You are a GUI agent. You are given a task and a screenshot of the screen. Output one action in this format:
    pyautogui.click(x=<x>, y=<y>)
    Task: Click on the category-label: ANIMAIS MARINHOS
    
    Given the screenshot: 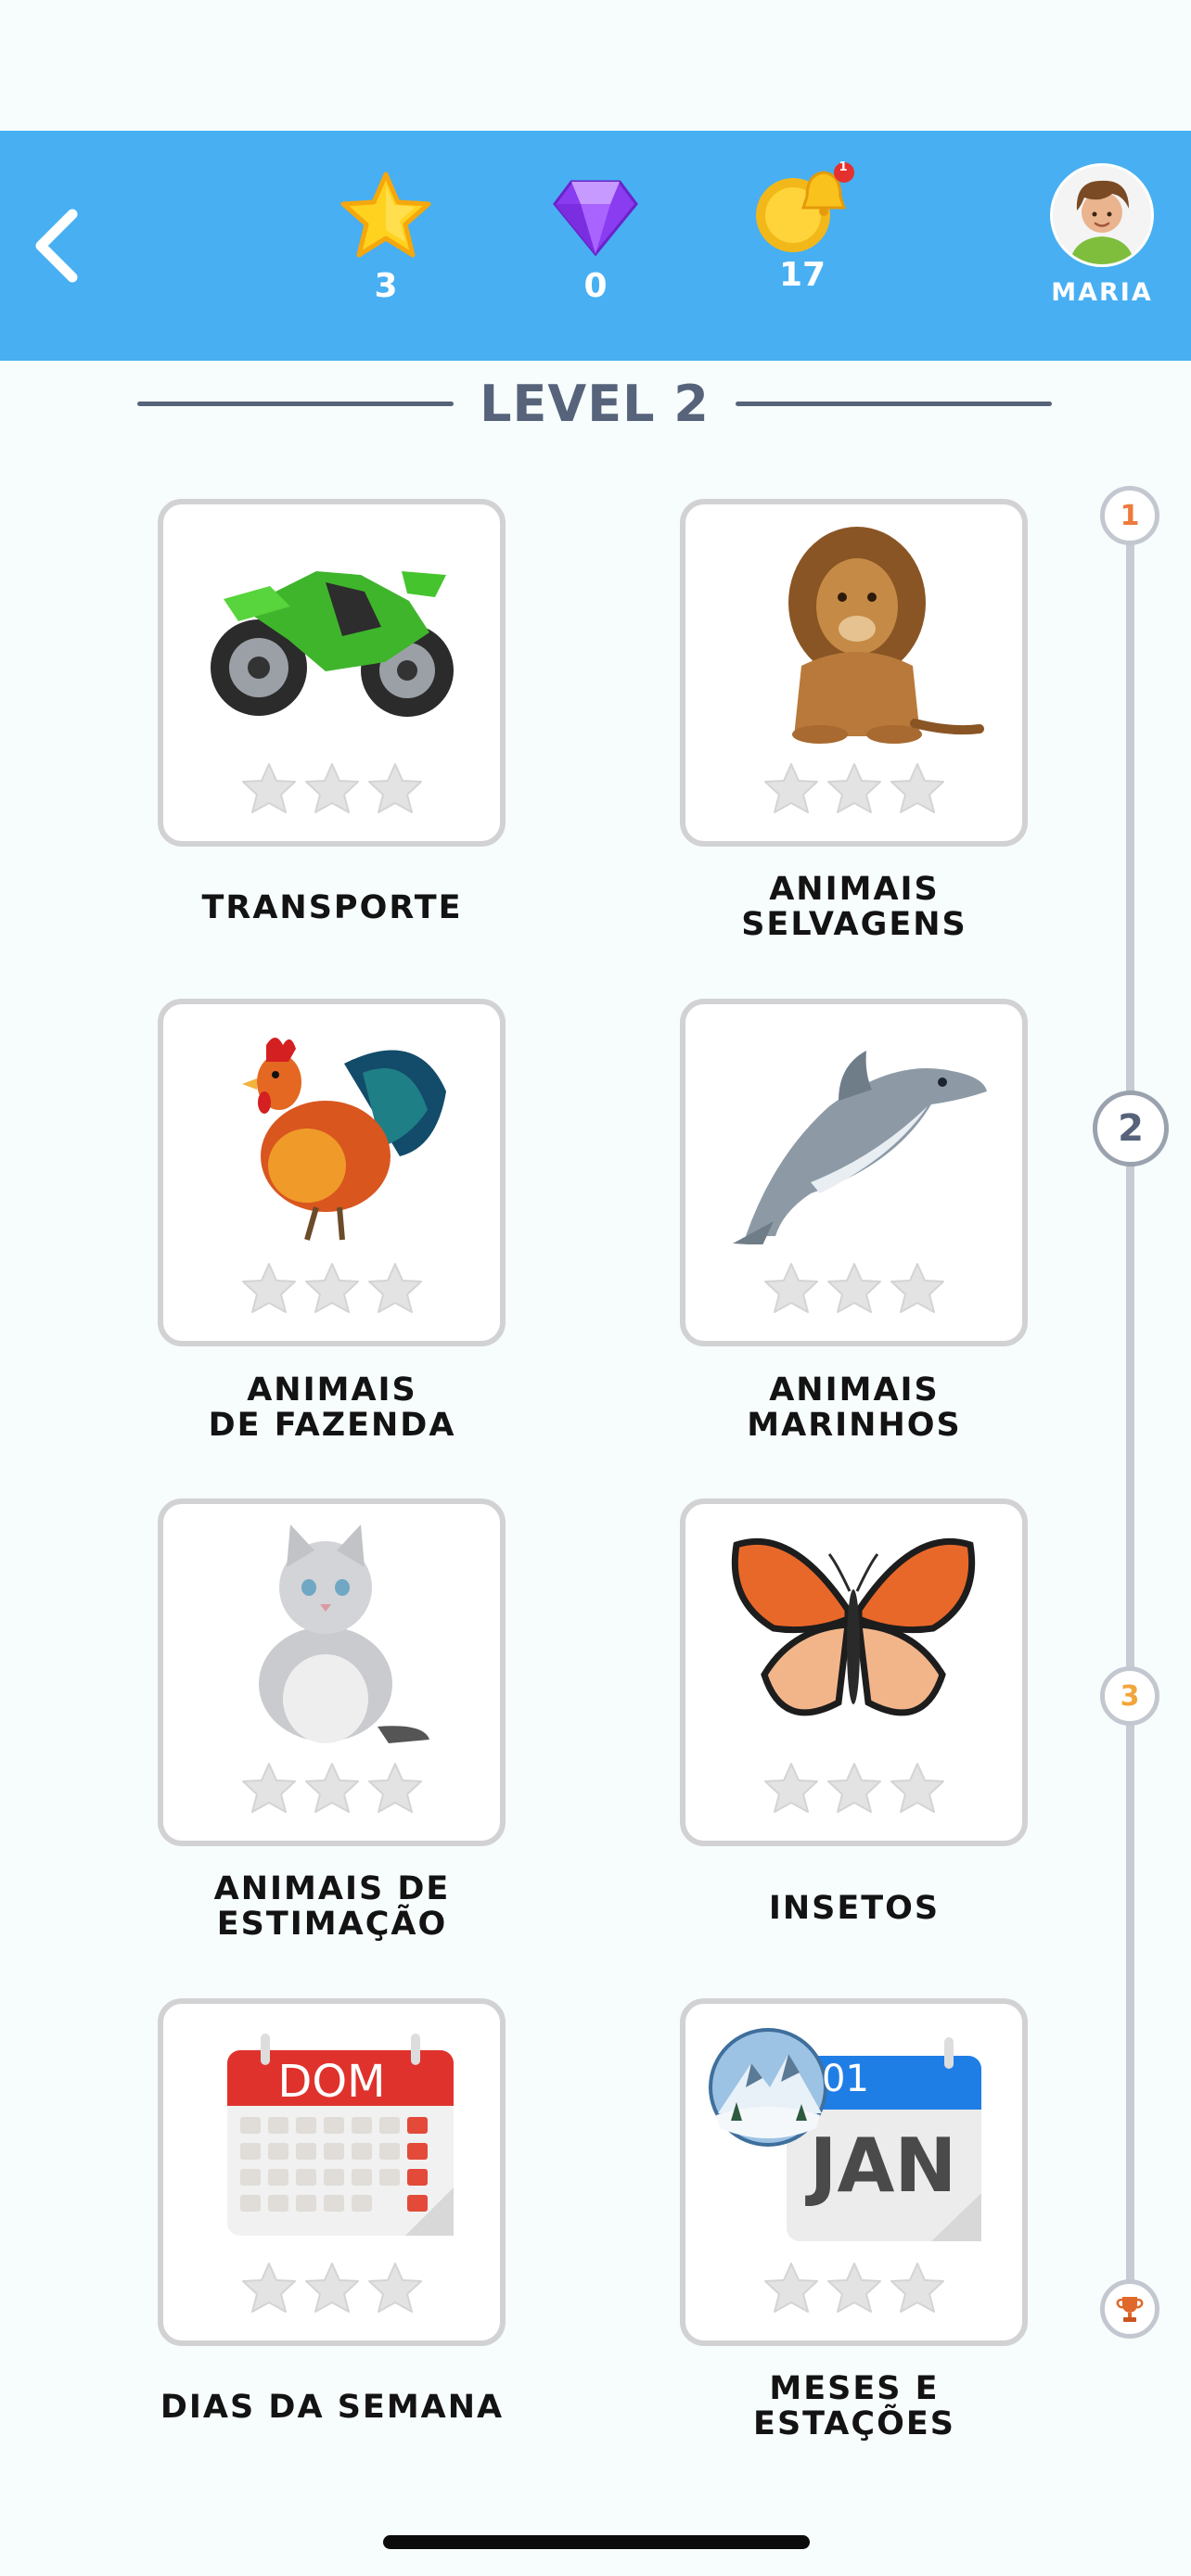 What is the action you would take?
    pyautogui.click(x=855, y=1407)
    